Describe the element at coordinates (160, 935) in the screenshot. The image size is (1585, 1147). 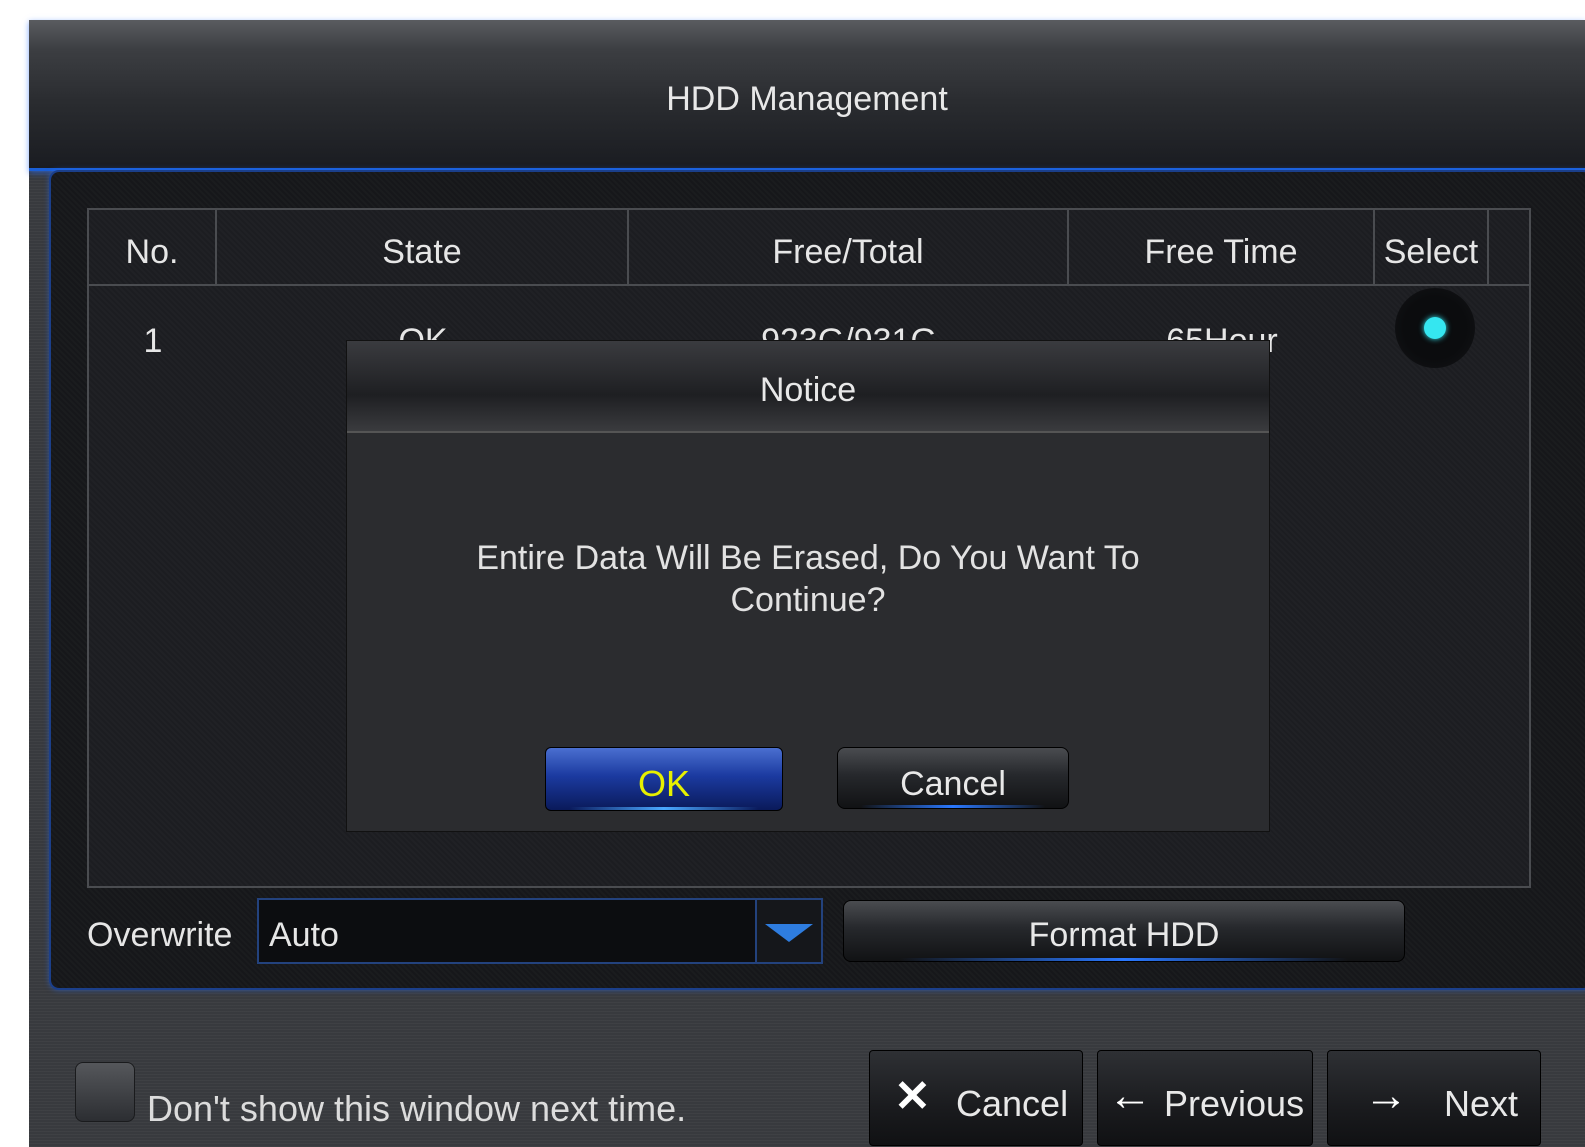
I see `overwrite-label: Overwrite` at that location.